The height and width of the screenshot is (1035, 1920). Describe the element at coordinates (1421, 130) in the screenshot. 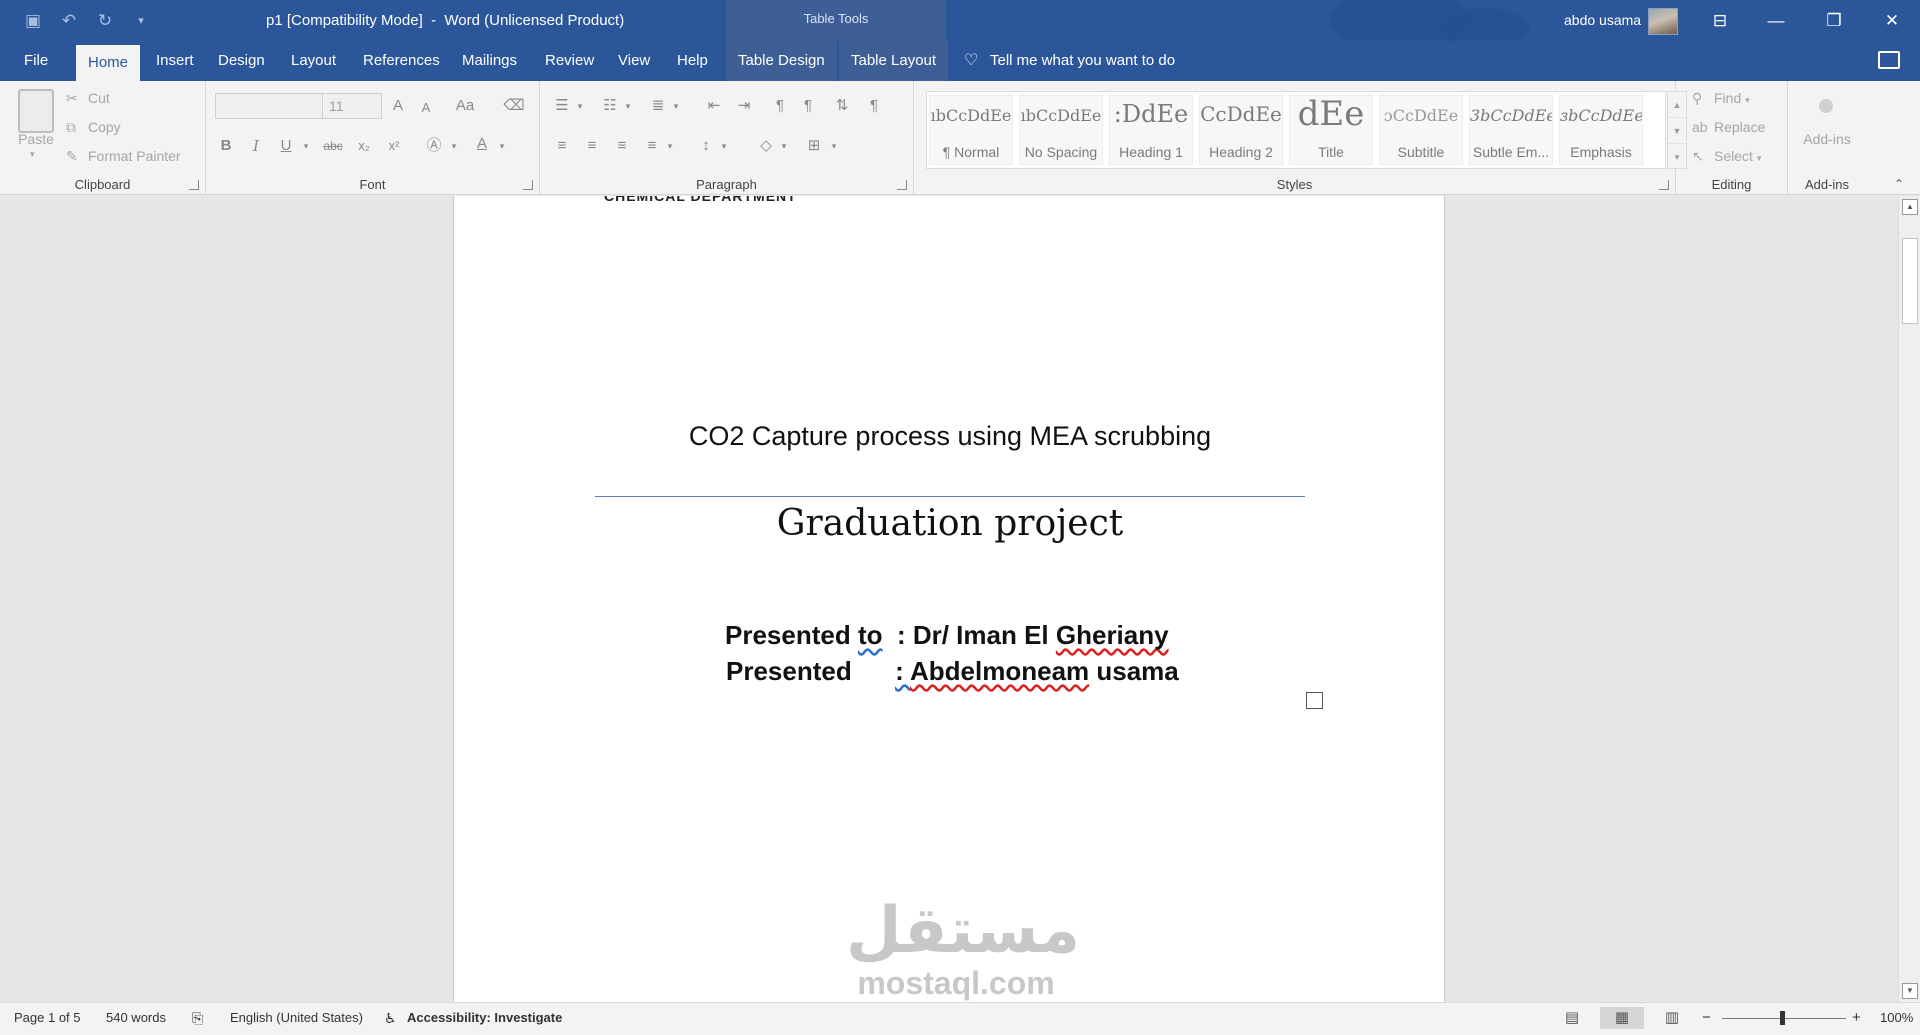

I see `style-subtitle: ɔCcDdEe Subtitle` at that location.